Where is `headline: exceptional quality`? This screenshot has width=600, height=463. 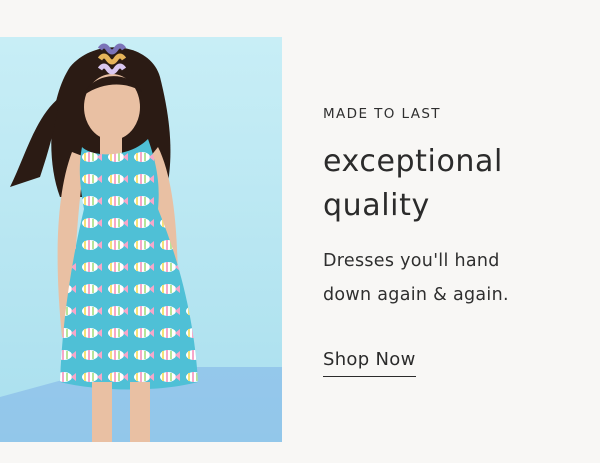 headline: exceptional quality is located at coordinates (453, 184).